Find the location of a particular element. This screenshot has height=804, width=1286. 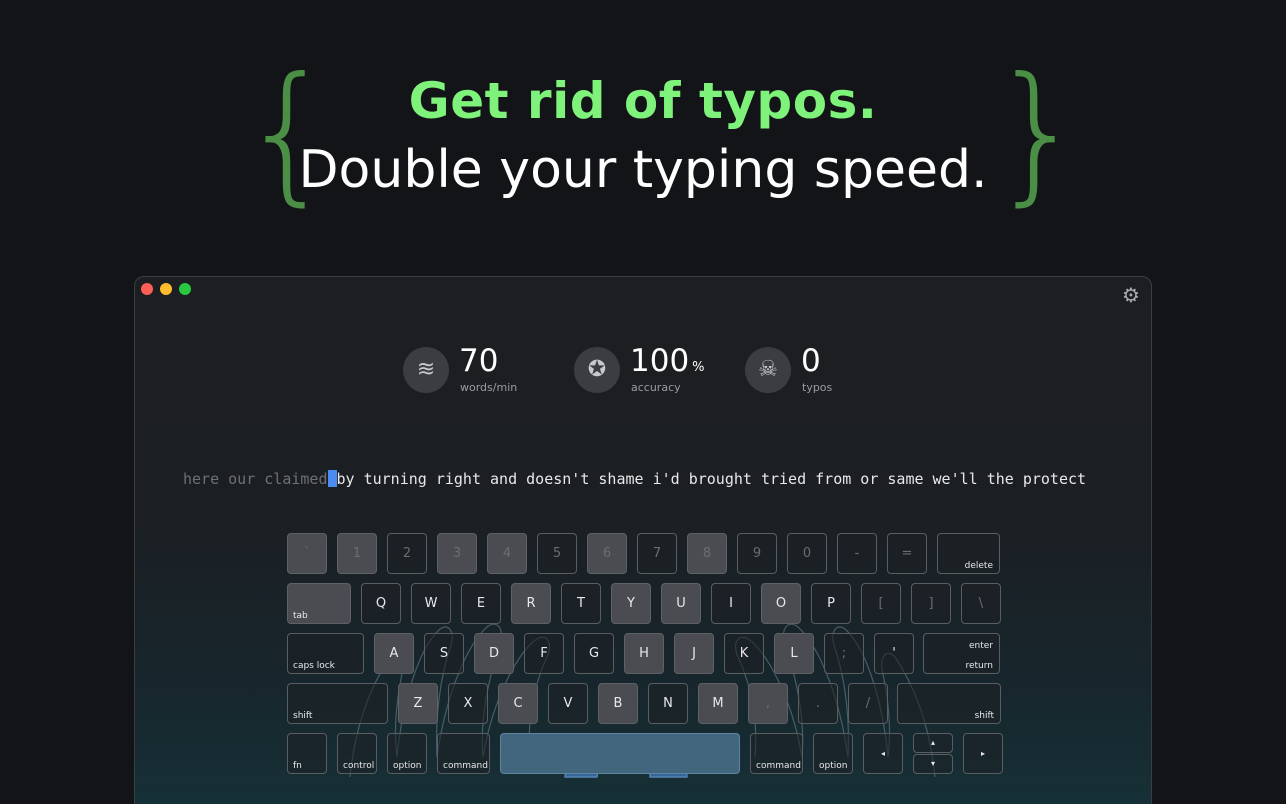

key-sym9: . is located at coordinates (818, 703).